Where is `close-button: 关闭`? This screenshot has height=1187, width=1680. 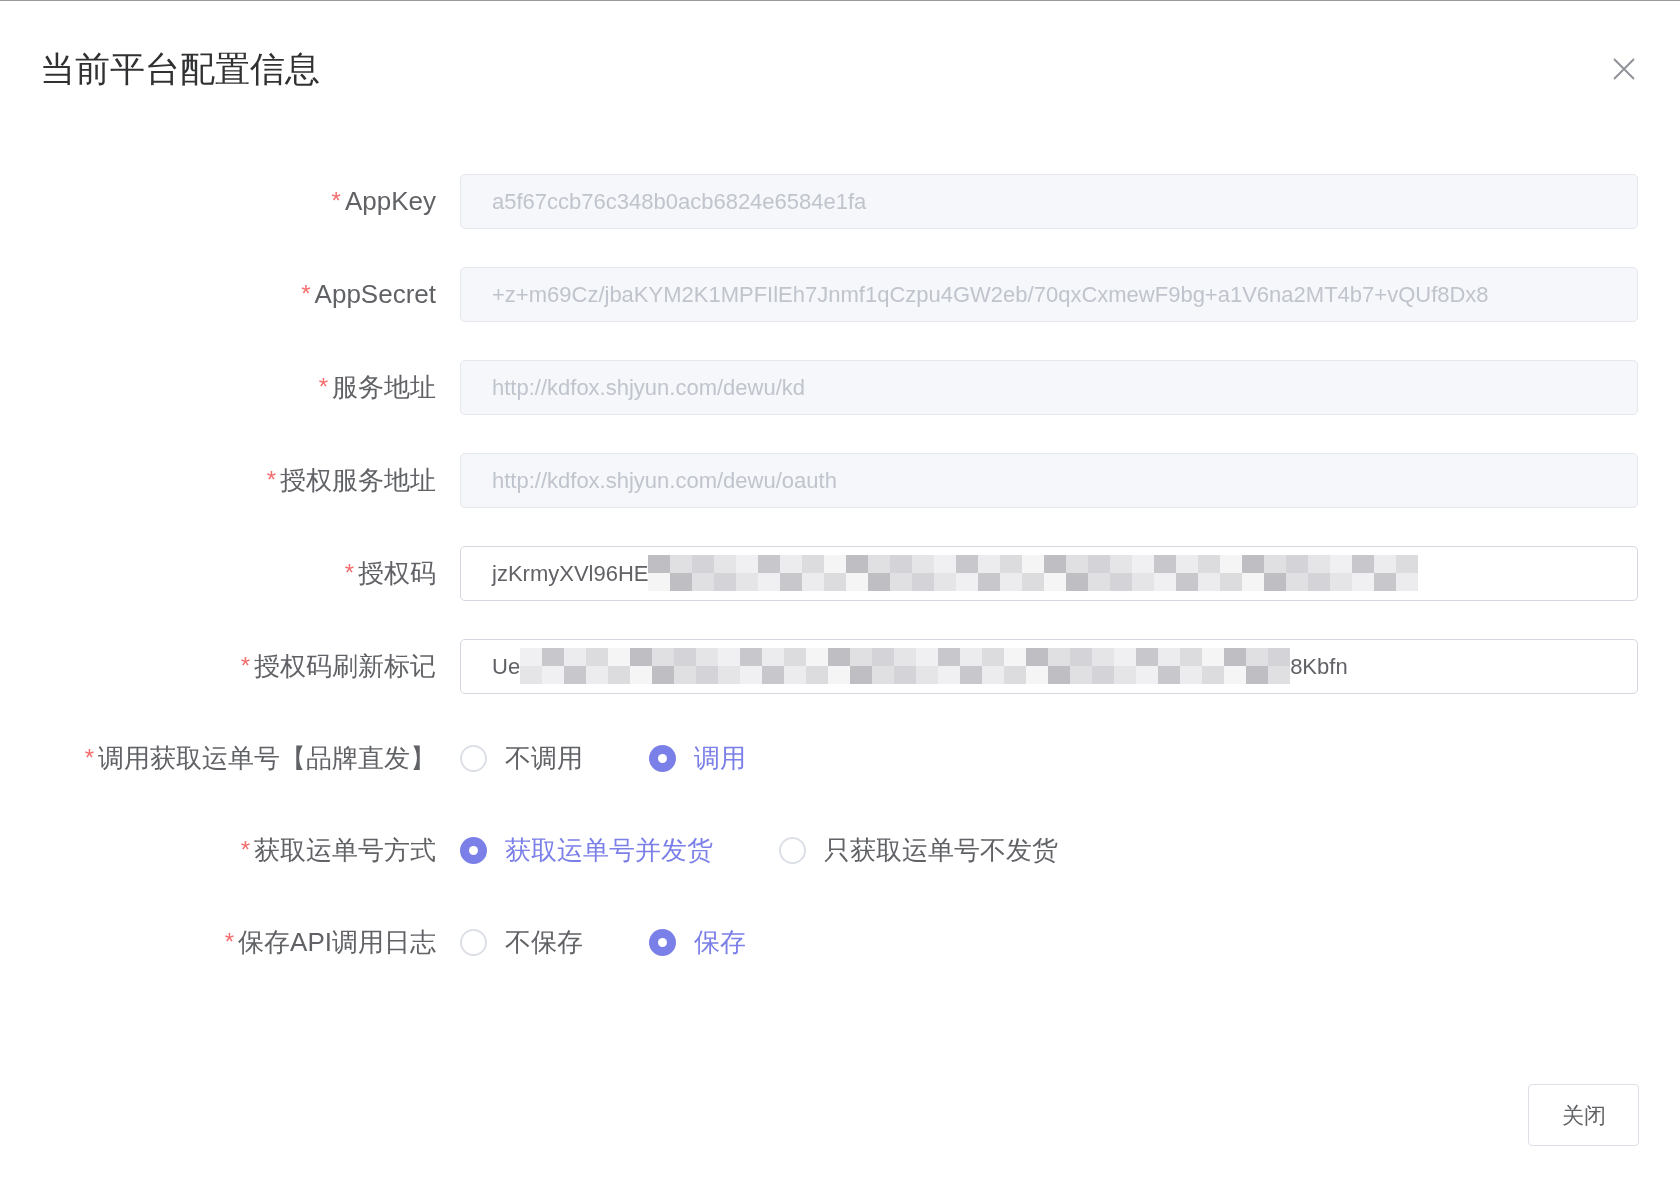
close-button: 关闭 is located at coordinates (1583, 1115).